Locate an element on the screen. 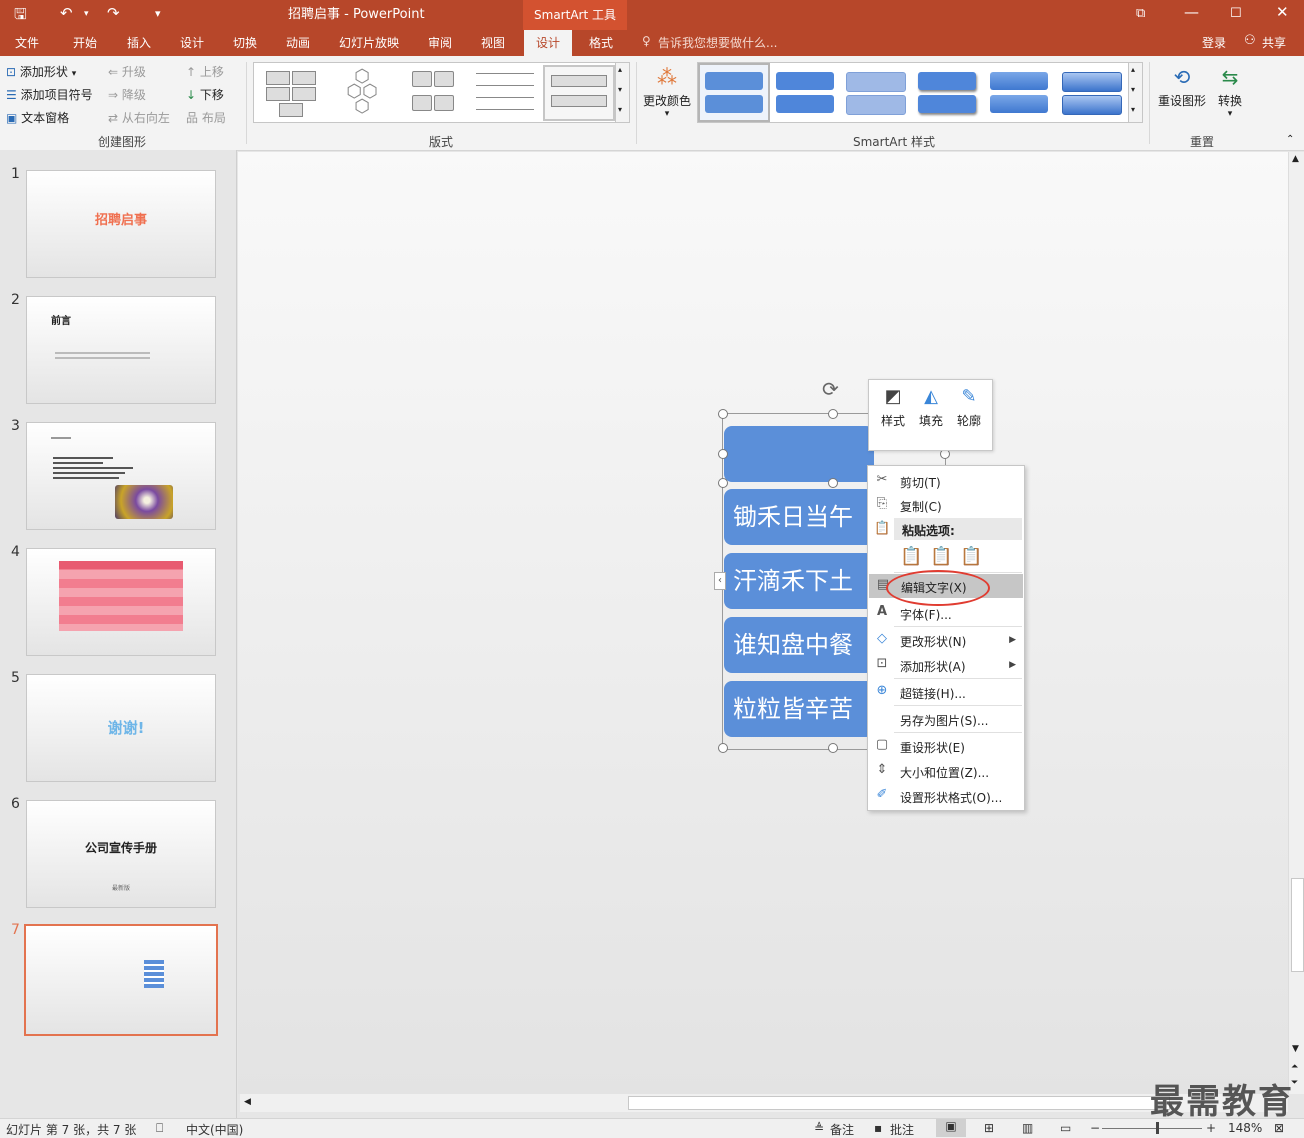 Image resolution: width=1304 pixels, height=1138 pixels. slideshow-icon: ▭ is located at coordinates (1065, 1128).